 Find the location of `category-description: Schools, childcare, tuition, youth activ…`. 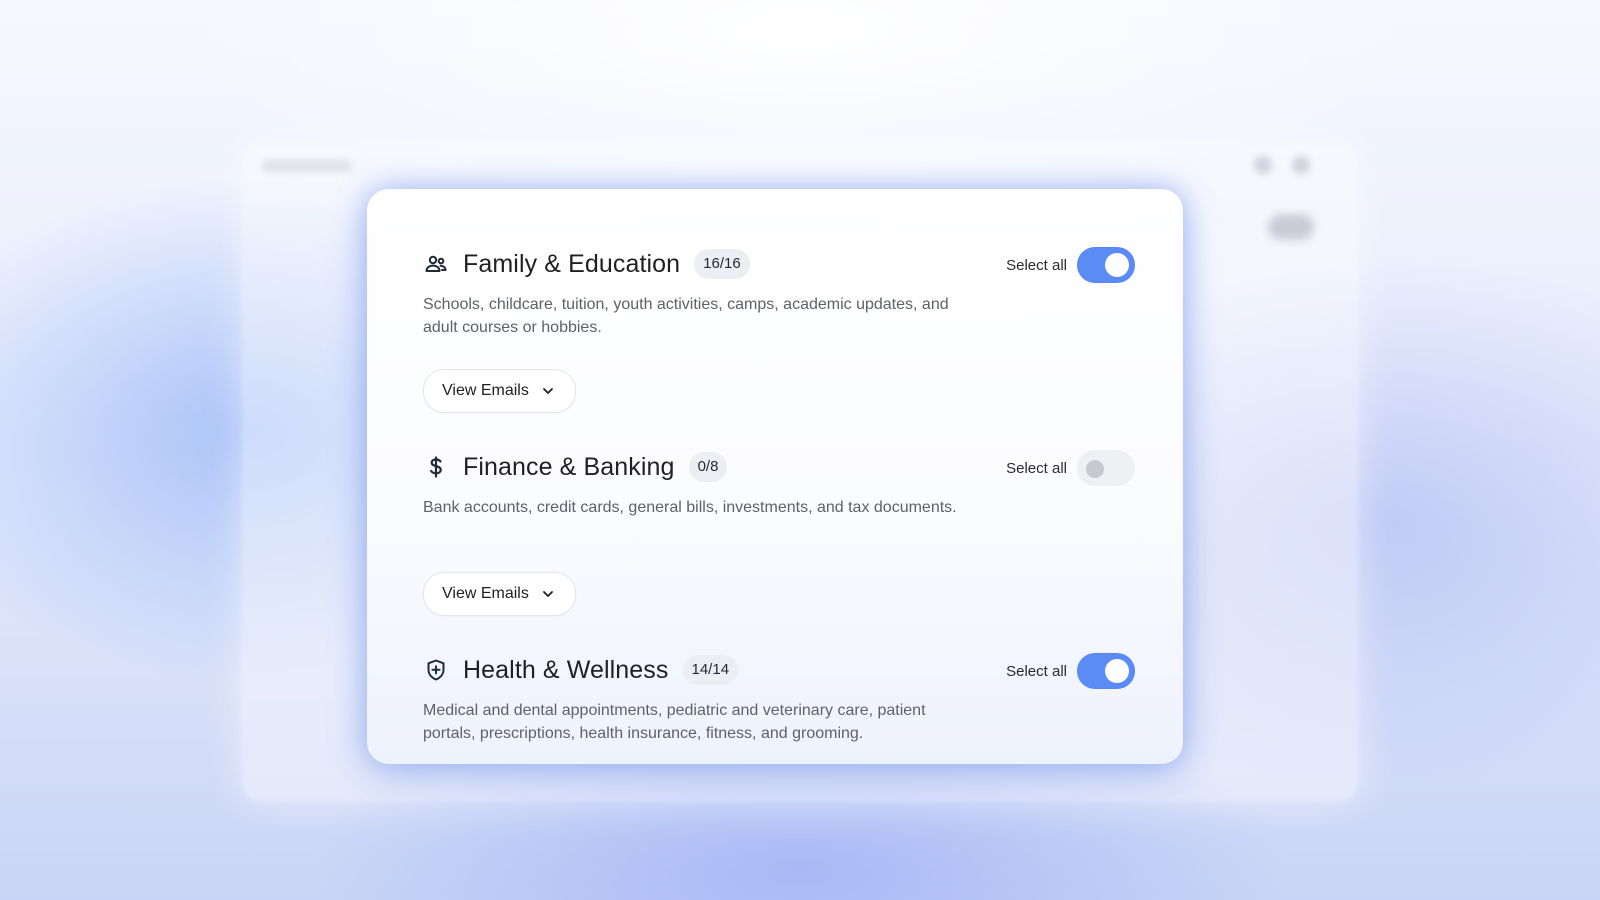

category-description: Schools, childcare, tuition, youth activ… is located at coordinates (686, 316).